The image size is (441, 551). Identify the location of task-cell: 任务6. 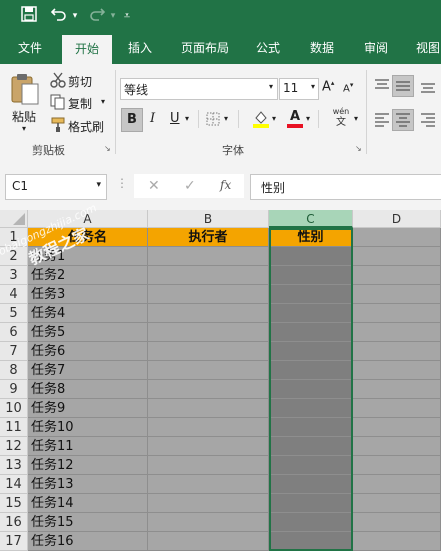
(88, 351).